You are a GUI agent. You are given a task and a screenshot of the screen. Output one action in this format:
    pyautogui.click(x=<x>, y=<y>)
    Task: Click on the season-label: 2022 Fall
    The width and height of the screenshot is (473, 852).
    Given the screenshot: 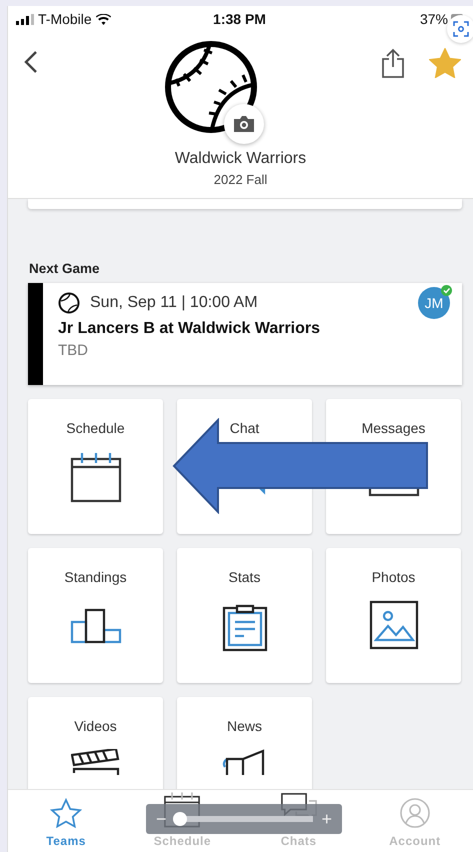 What is the action you would take?
    pyautogui.click(x=240, y=179)
    